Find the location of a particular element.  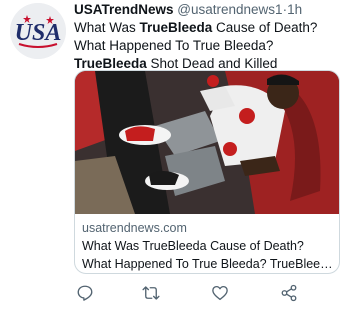

tweet-header: USATrendNews @usatrendnews1·1h is located at coordinates (209, 10).